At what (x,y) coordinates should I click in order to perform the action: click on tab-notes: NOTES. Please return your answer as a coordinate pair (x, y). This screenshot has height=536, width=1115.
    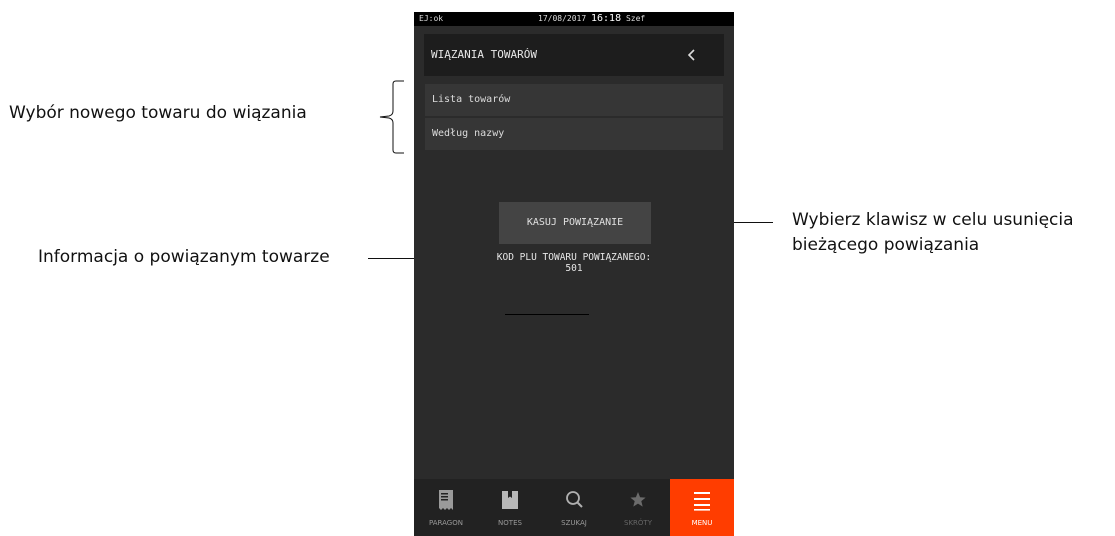
    Looking at the image, I should click on (510, 507).